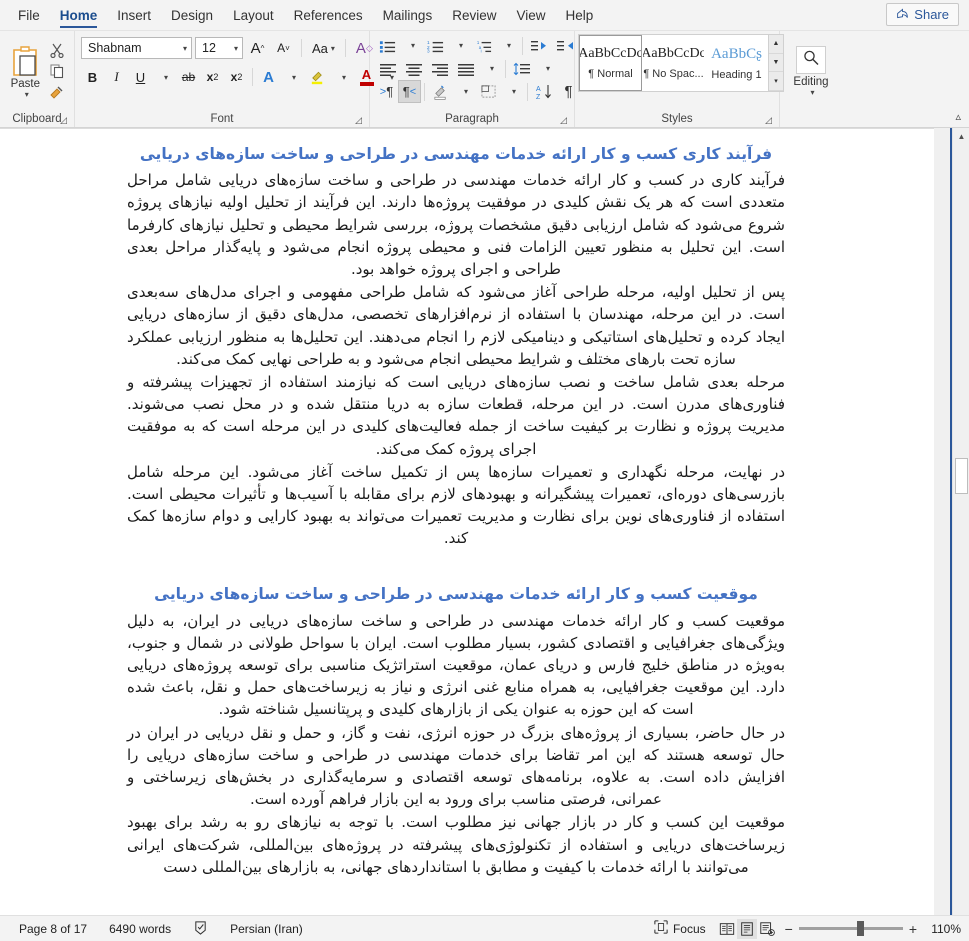 This screenshot has height=941, width=969. I want to click on styles-dialog-launcher: ◿, so click(768, 120).